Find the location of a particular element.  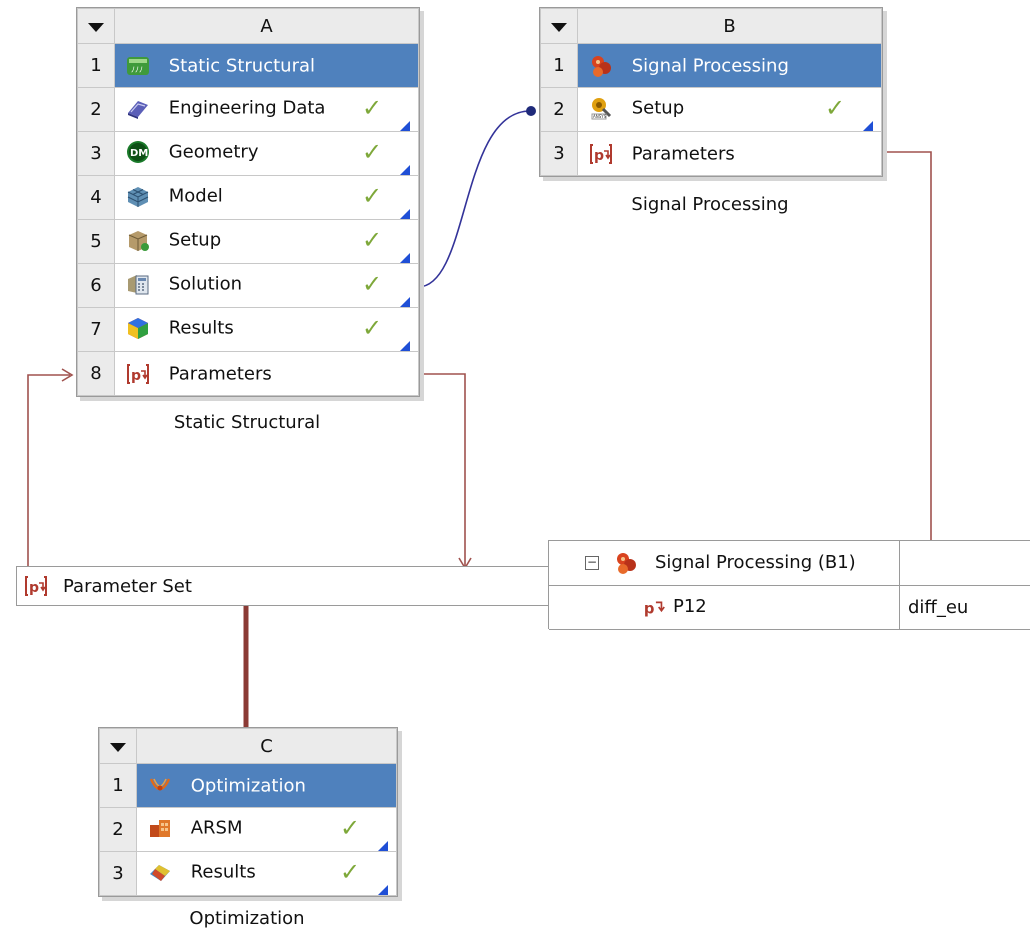

system-a-row-1: 1 ﾉﾉﾉ Static Structural is located at coordinates (248, 65).